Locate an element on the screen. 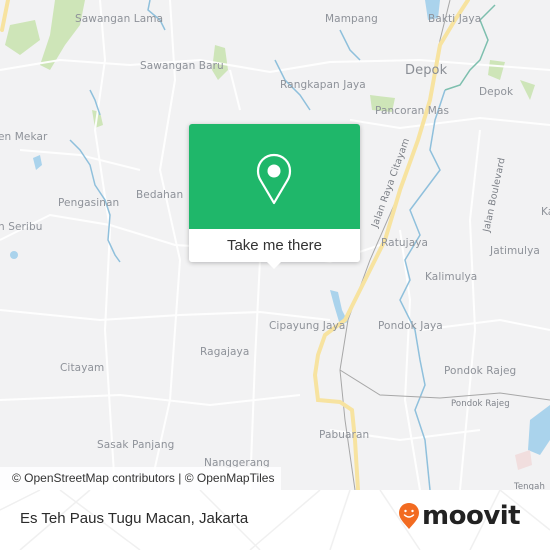  moovit-logo: moovit is located at coordinates (459, 516).